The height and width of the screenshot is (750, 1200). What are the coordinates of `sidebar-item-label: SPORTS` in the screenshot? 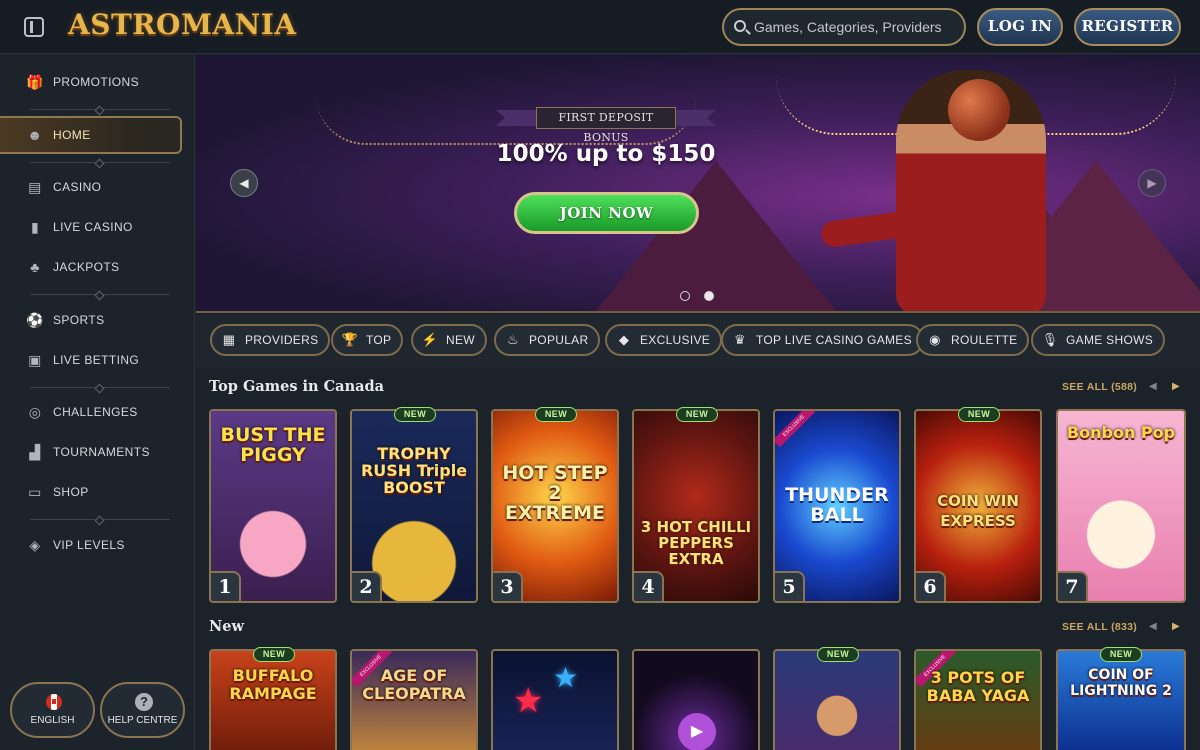 It's located at (79, 320).